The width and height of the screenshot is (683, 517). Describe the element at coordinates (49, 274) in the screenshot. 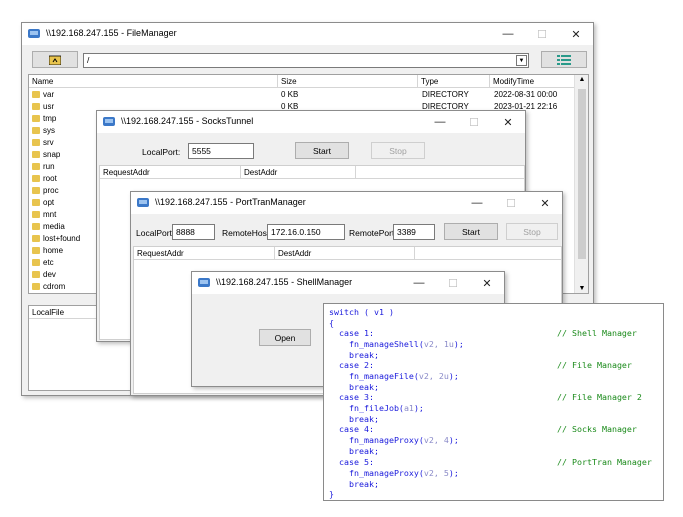

I see `file-name: dev` at that location.